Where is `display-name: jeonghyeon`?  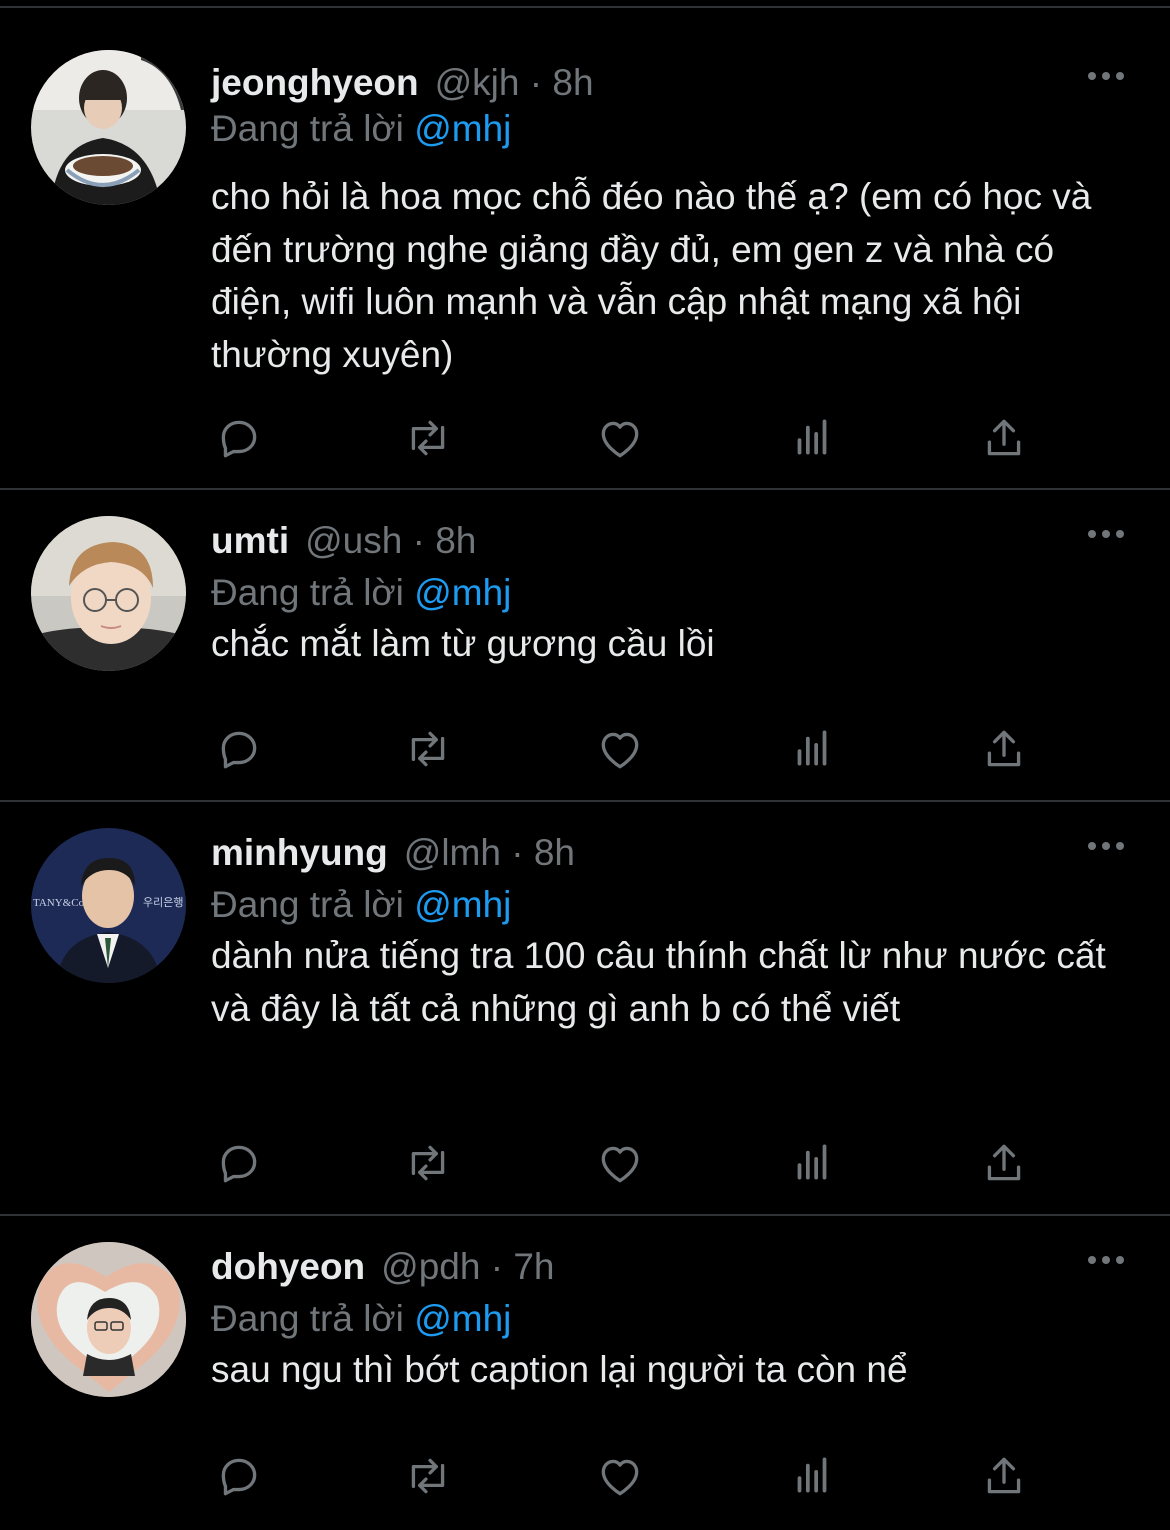 display-name: jeonghyeon is located at coordinates (315, 83).